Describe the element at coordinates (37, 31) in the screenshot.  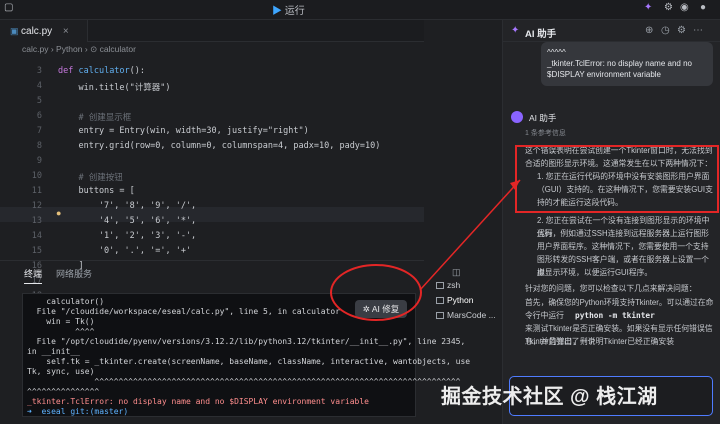
I see `tab-label: calc.py` at that location.